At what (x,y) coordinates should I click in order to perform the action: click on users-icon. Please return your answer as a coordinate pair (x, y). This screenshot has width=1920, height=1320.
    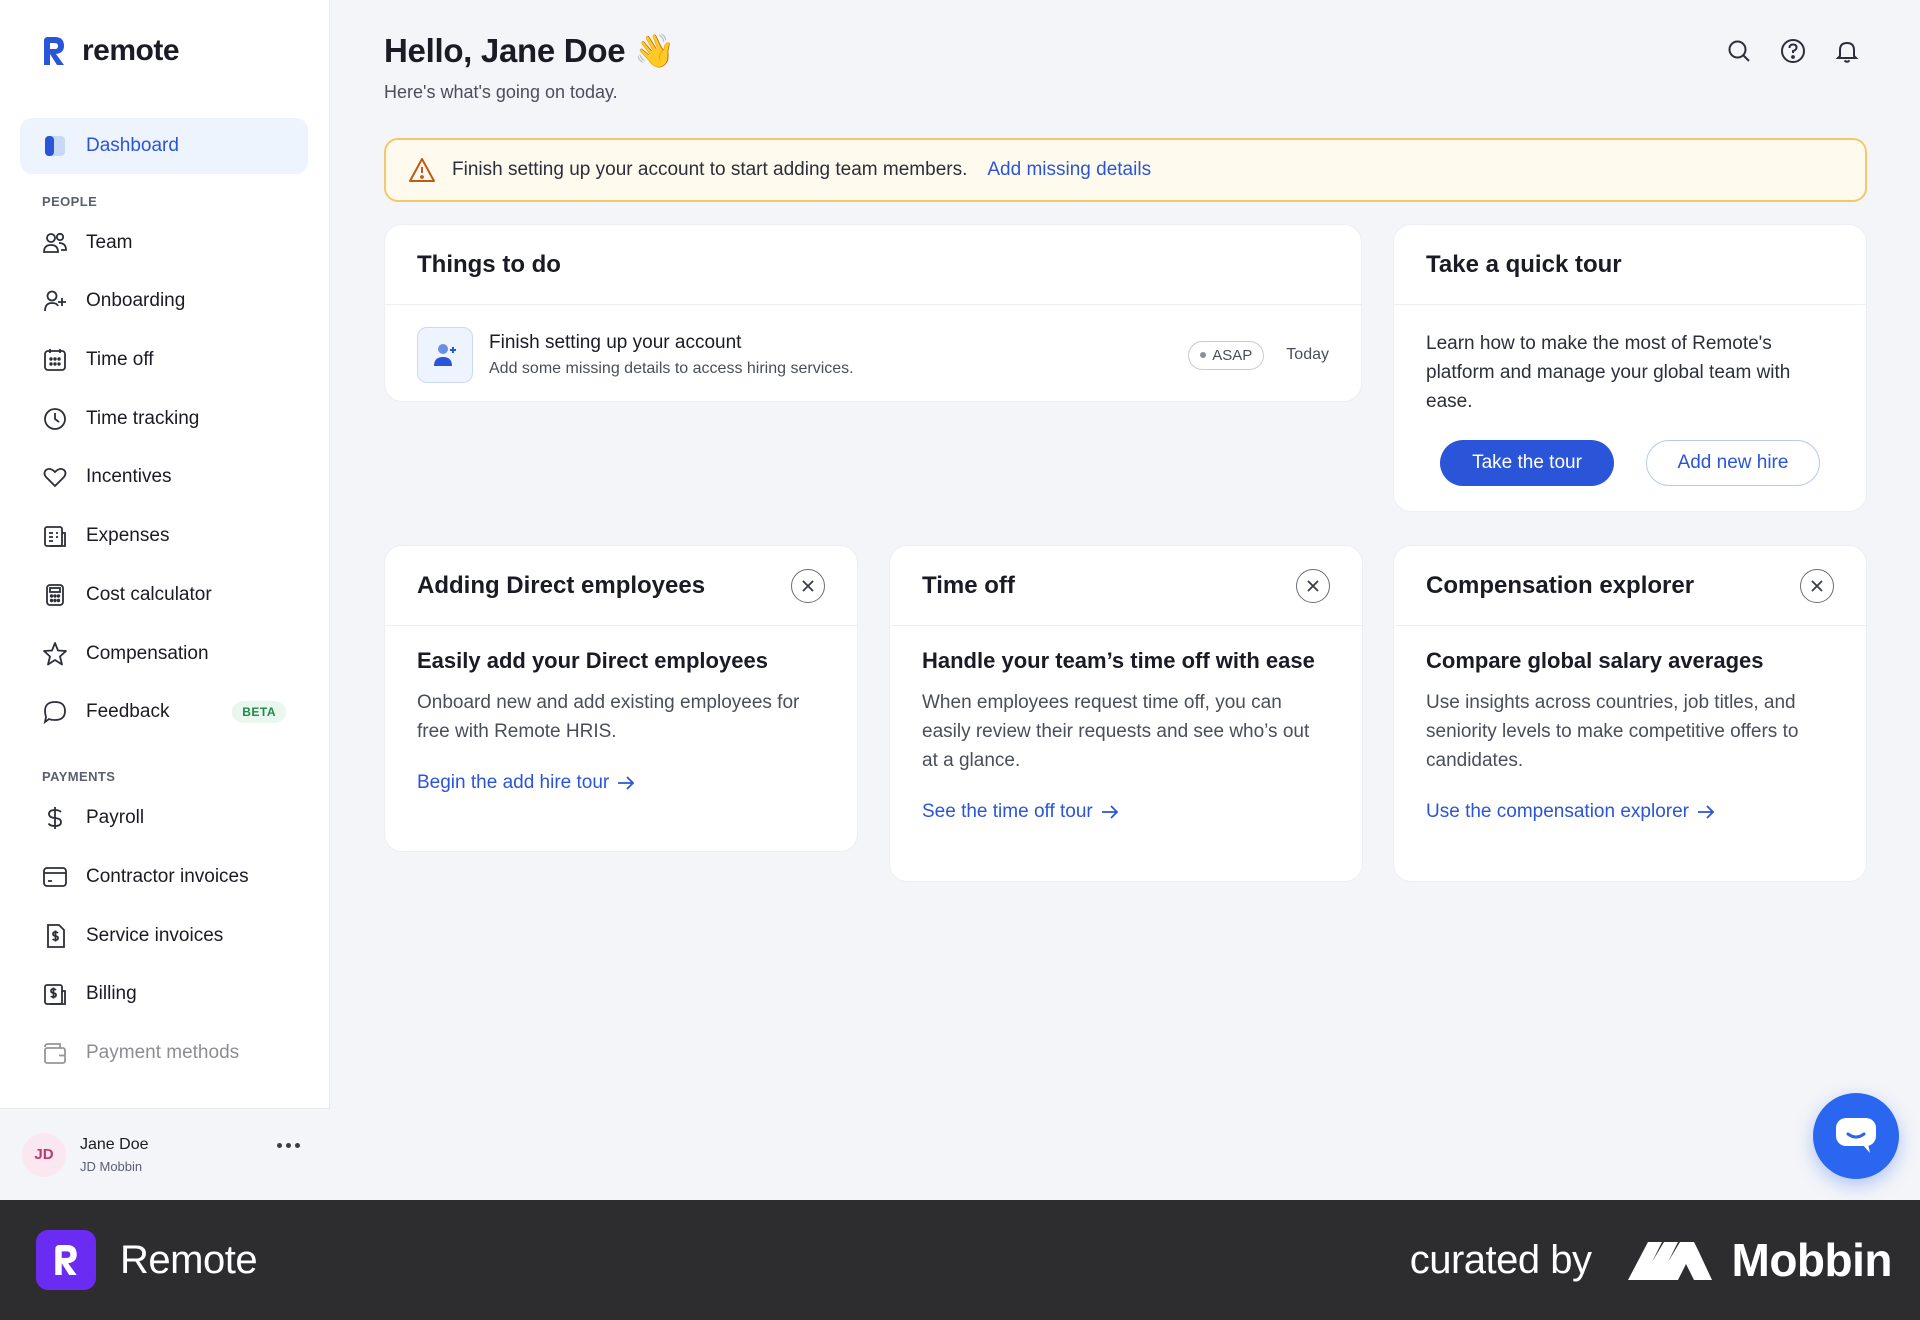
    Looking at the image, I should click on (55, 243).